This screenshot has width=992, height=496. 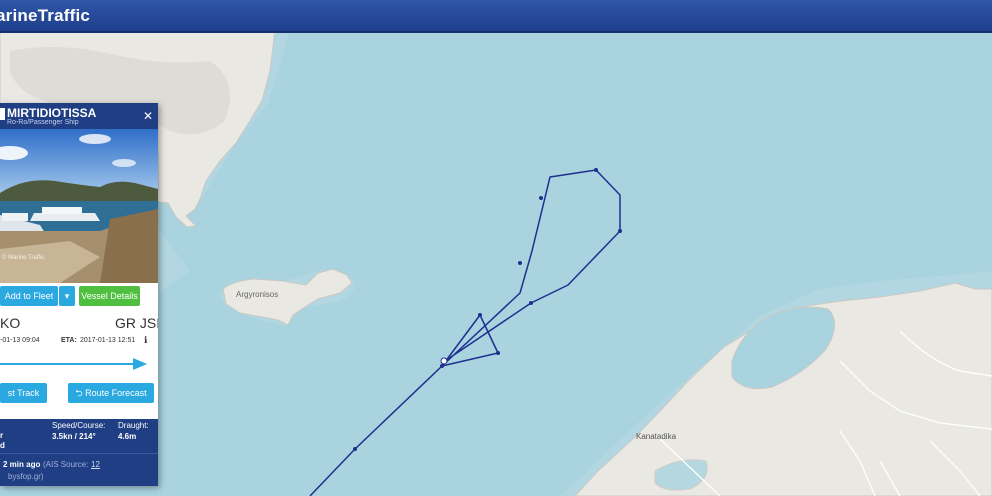 I want to click on atd-value: -01-13 09:04, so click(x=20, y=340).